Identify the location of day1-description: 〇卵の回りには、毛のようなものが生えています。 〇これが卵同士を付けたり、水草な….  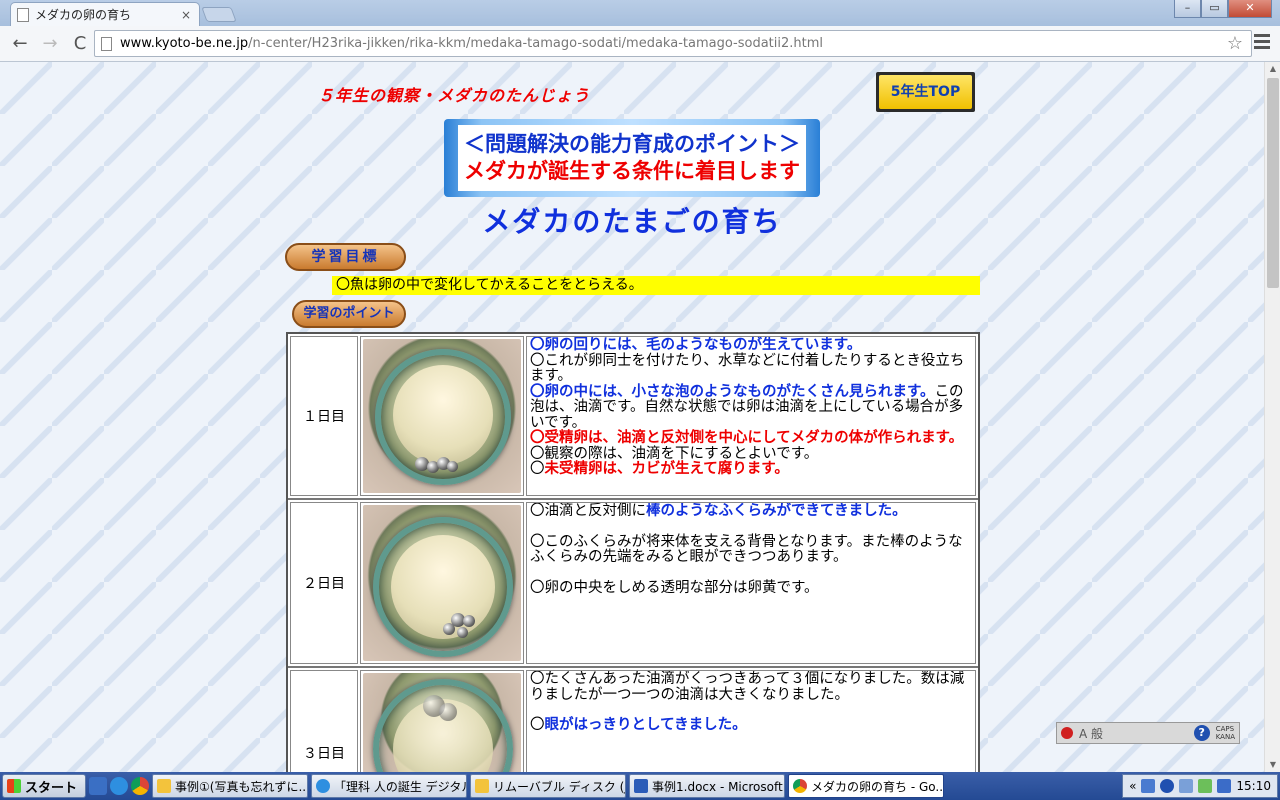
(751, 416).